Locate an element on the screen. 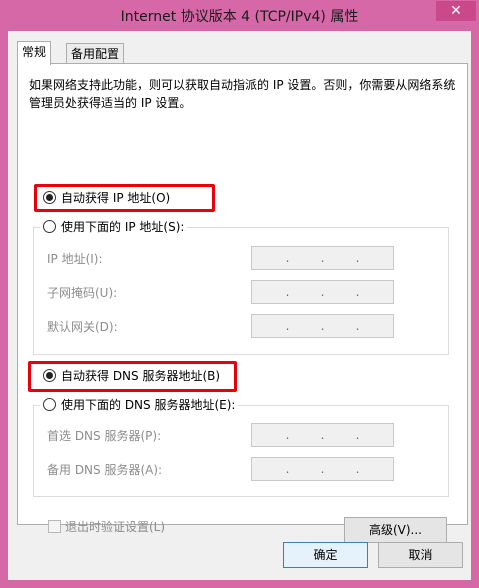  ok-button: 确定 is located at coordinates (325, 555).